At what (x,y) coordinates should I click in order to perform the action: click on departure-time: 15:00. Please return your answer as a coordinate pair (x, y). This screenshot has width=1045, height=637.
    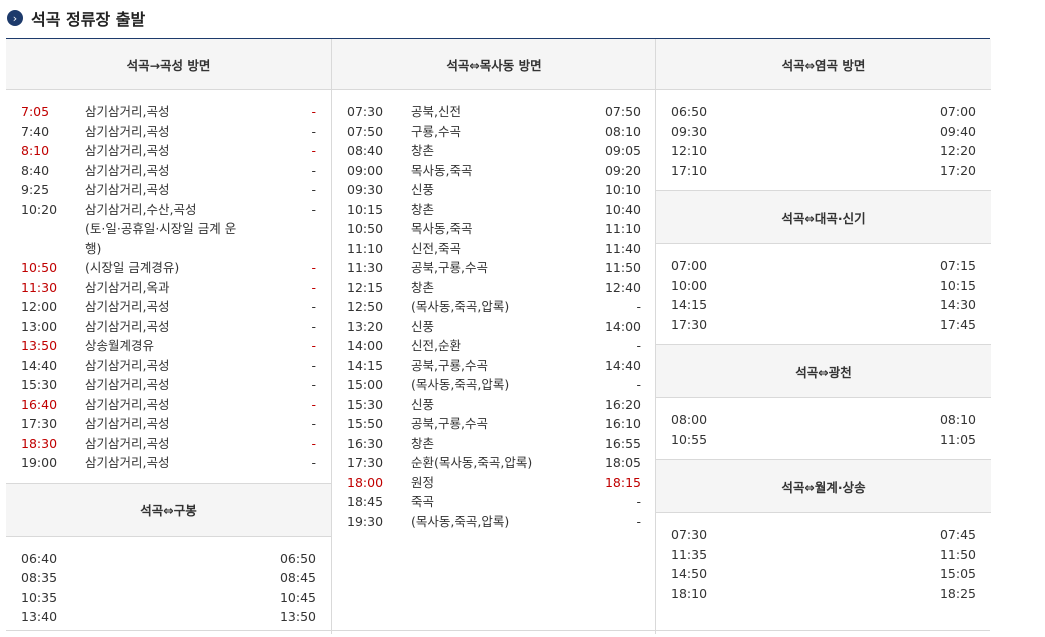
    Looking at the image, I should click on (365, 384).